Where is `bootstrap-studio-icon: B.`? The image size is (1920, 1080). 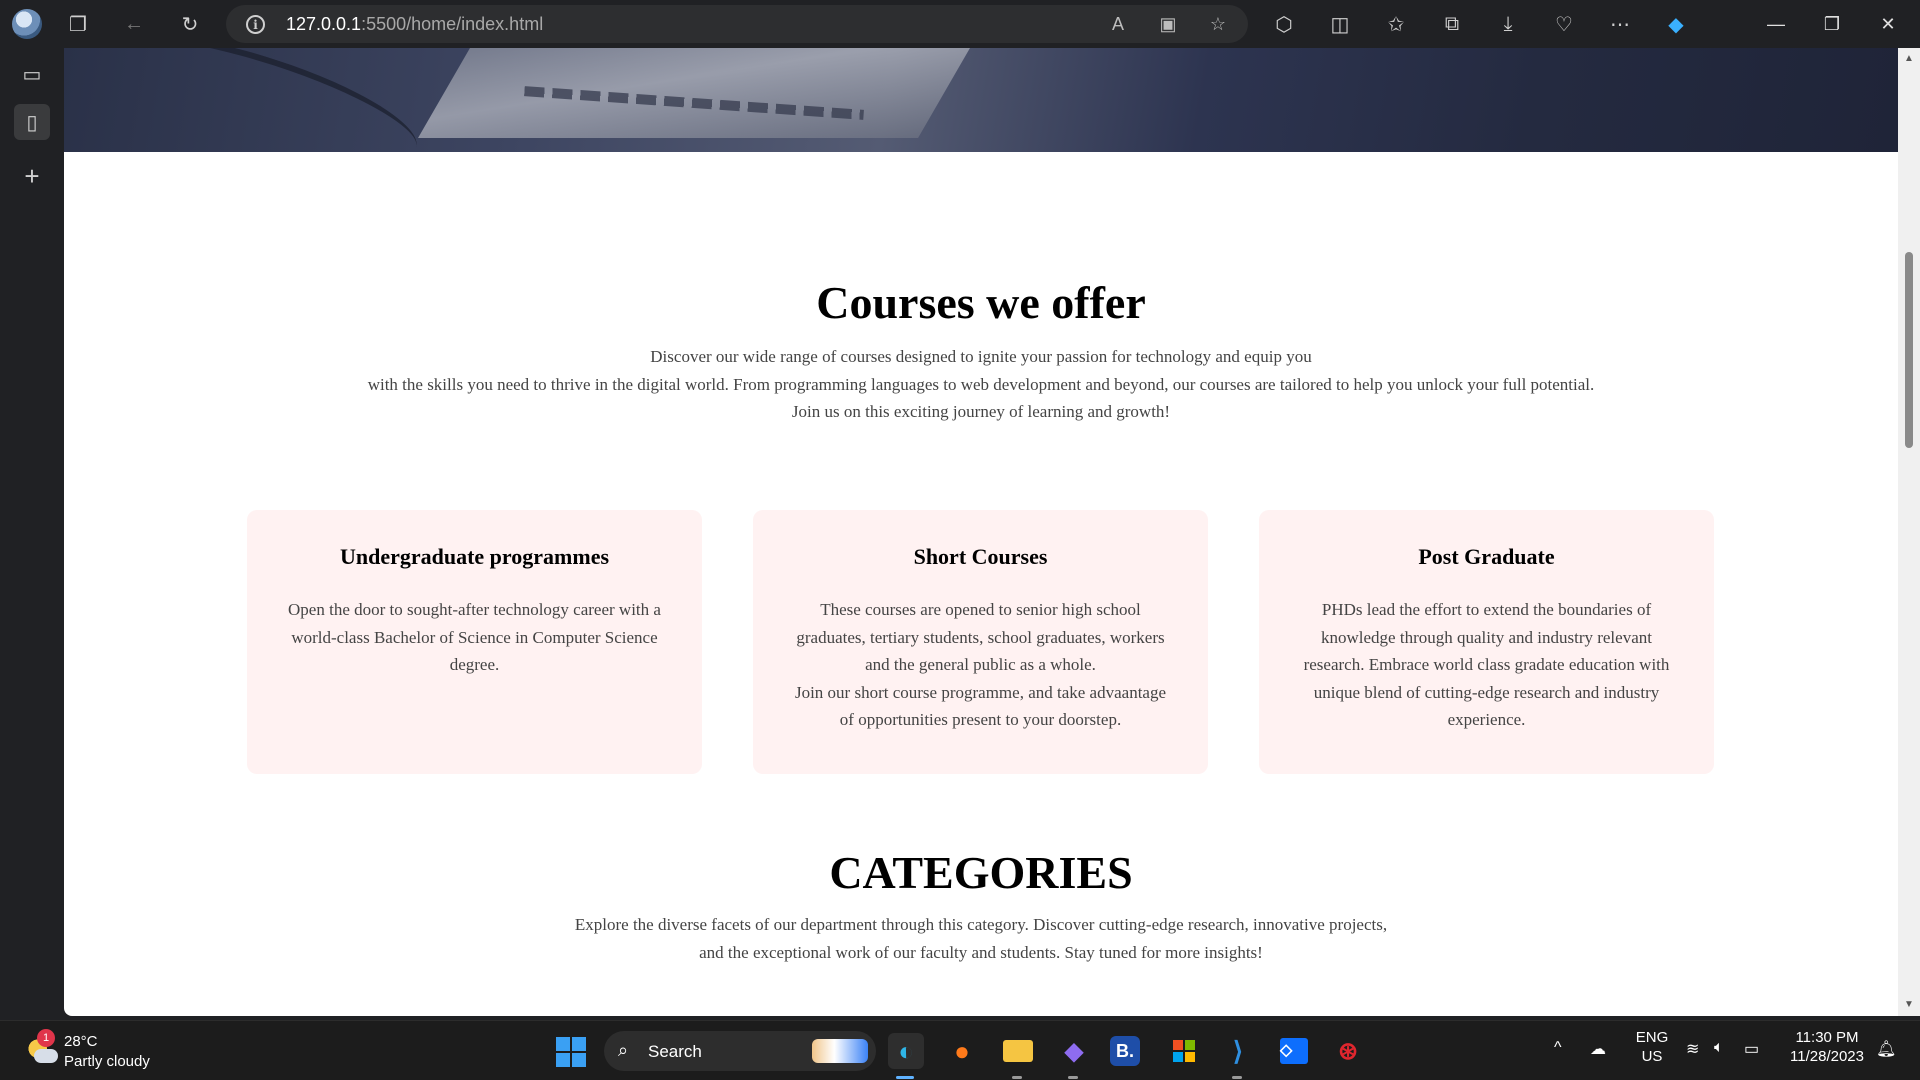 bootstrap-studio-icon: B. is located at coordinates (1125, 1051).